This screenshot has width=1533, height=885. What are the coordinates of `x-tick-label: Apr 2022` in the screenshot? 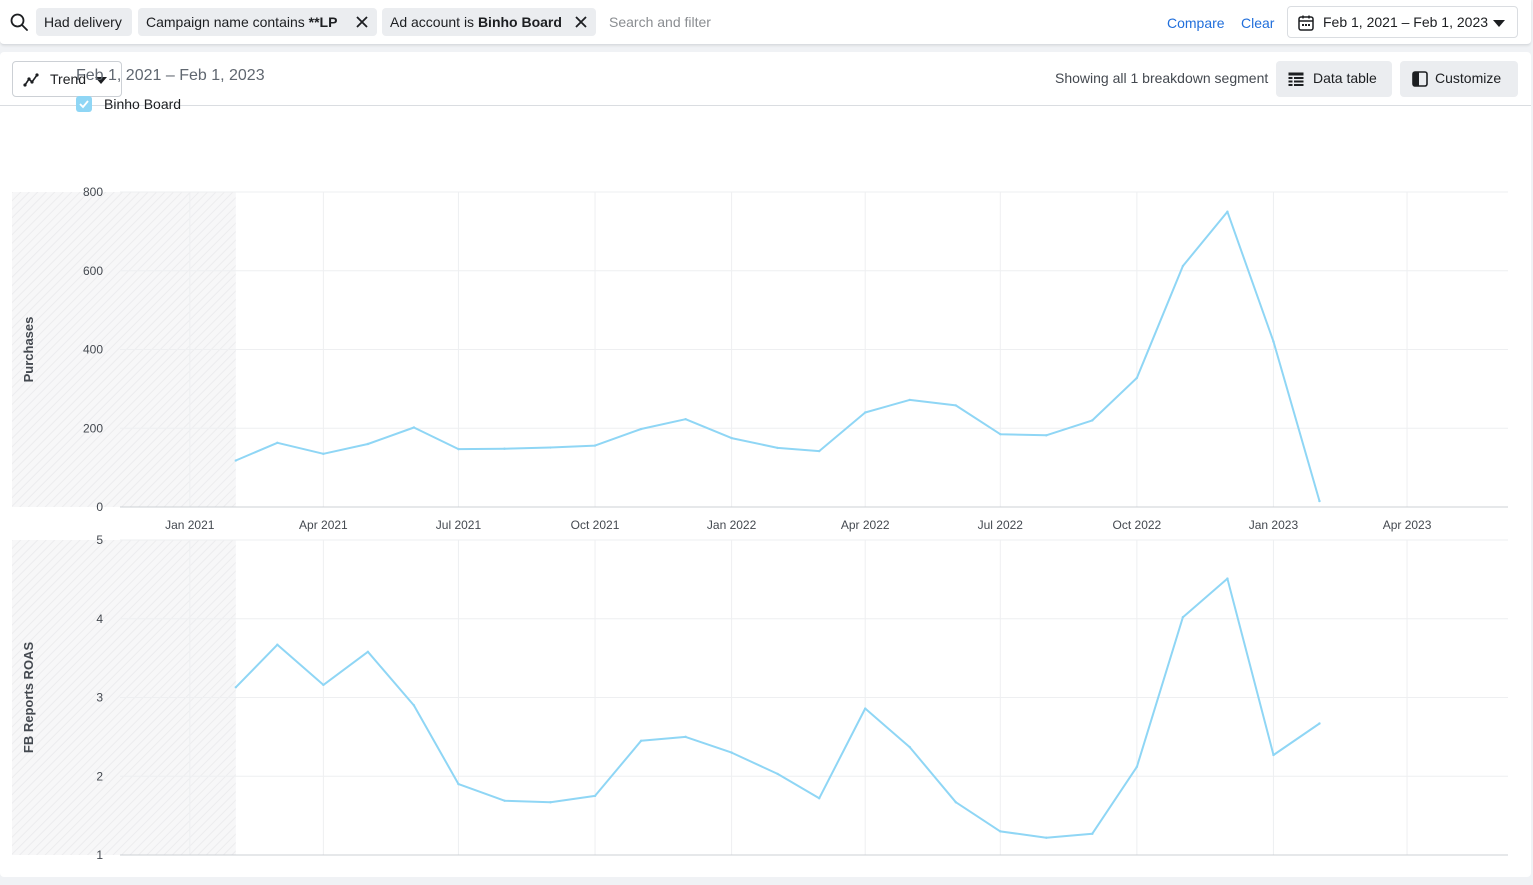 It's located at (865, 525).